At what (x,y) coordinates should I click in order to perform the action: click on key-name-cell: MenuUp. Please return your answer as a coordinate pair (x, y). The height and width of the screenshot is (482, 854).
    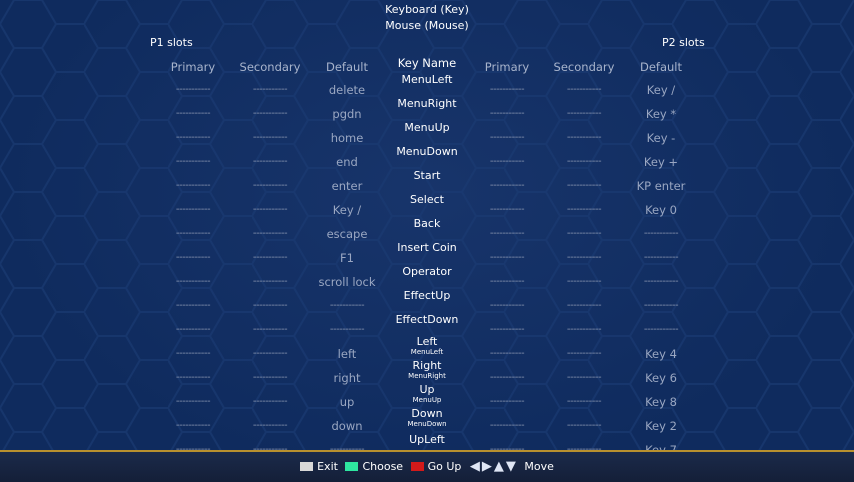
    Looking at the image, I should click on (427, 128).